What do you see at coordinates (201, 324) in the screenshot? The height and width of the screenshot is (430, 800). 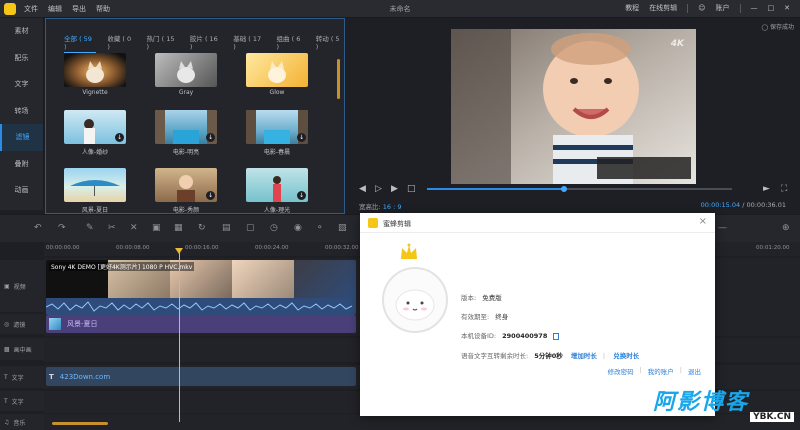 I see `filter-clip: 风景-夏日` at bounding box center [201, 324].